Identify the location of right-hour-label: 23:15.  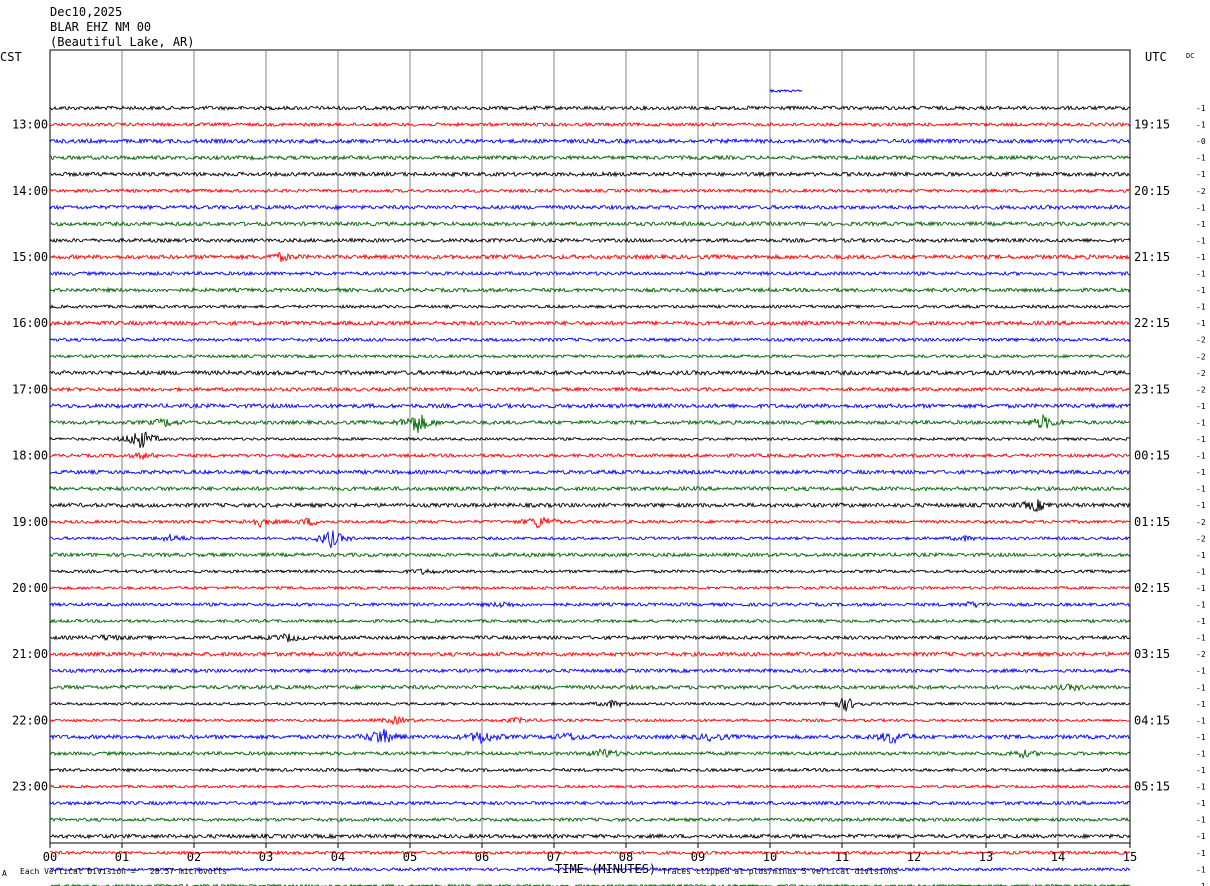
(1152, 389).